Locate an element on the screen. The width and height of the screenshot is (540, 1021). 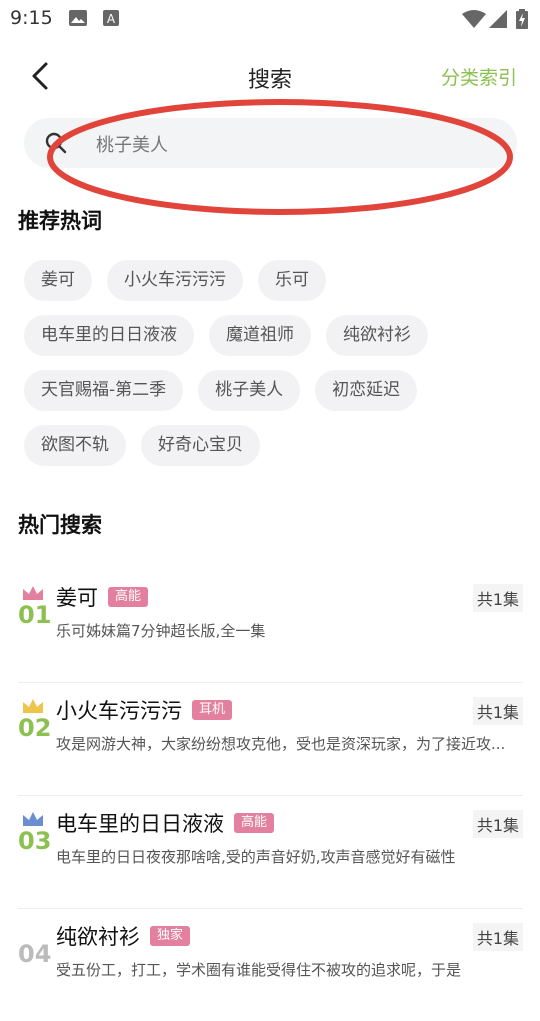
item-title: 姜可 is located at coordinates (77, 598).